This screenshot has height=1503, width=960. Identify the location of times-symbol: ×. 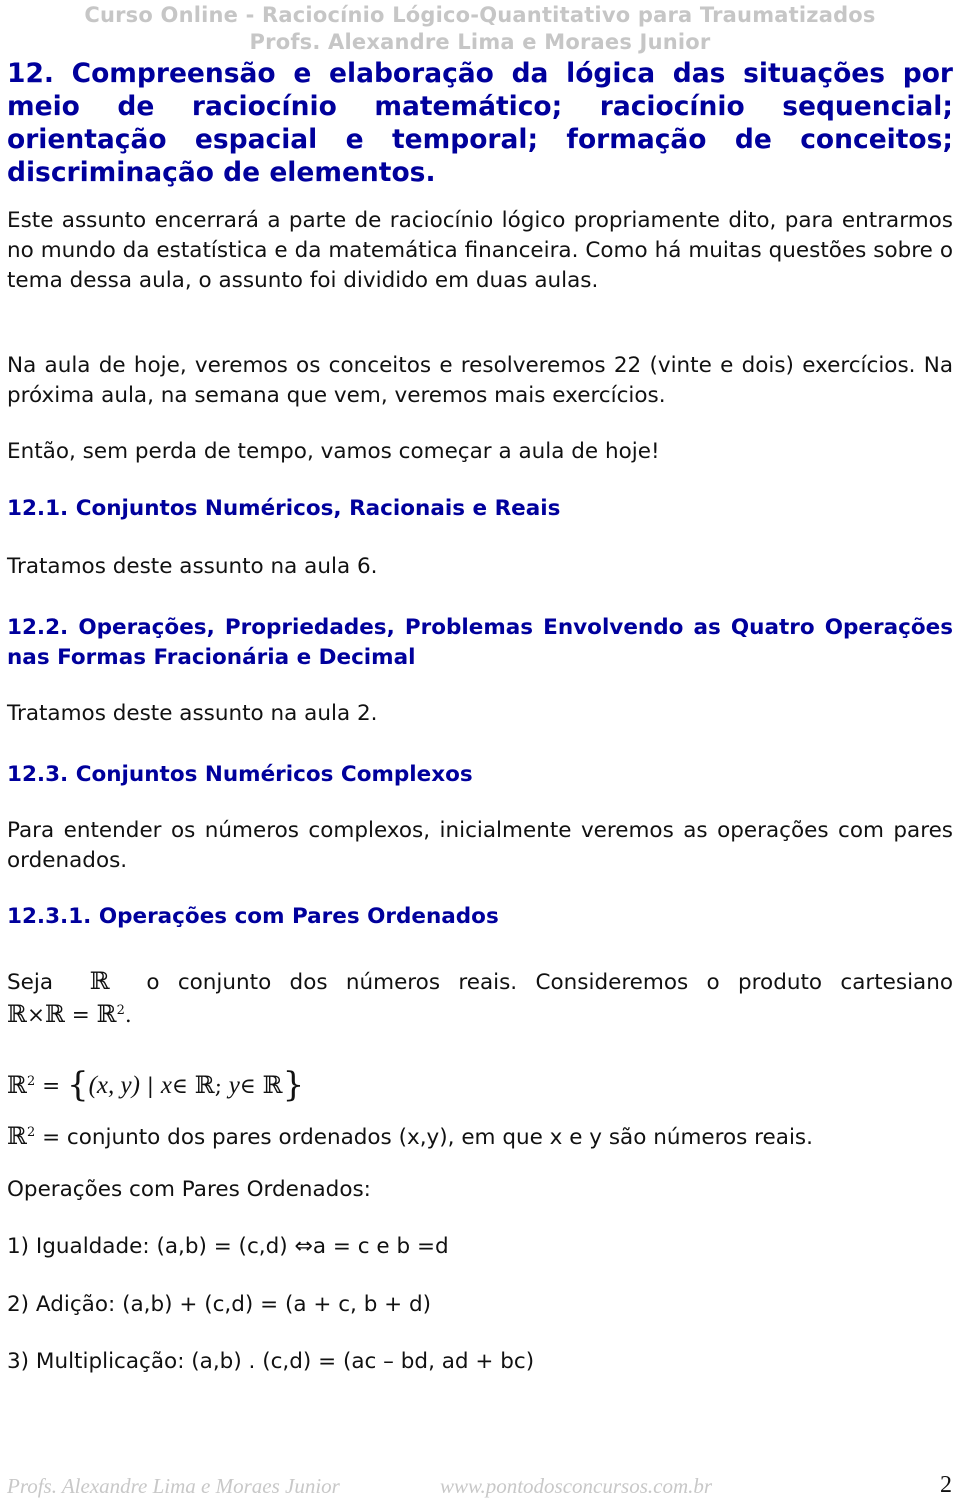
(35, 1016).